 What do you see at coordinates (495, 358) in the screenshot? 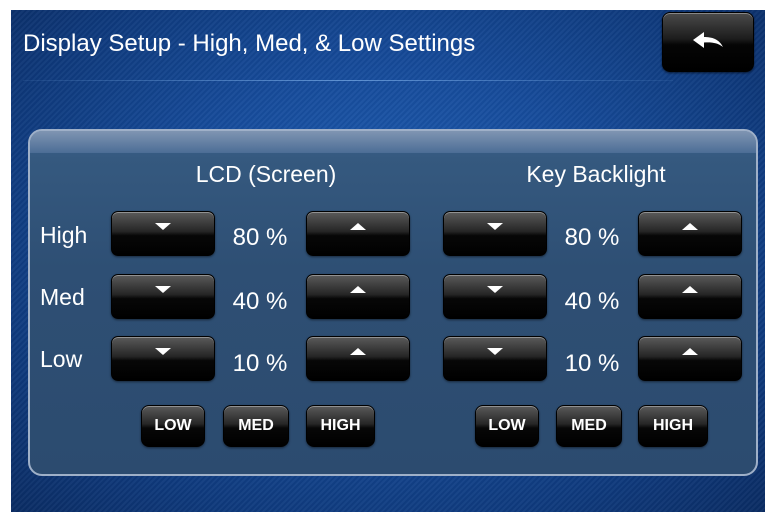
I see `backlight-low-decrease-button` at bounding box center [495, 358].